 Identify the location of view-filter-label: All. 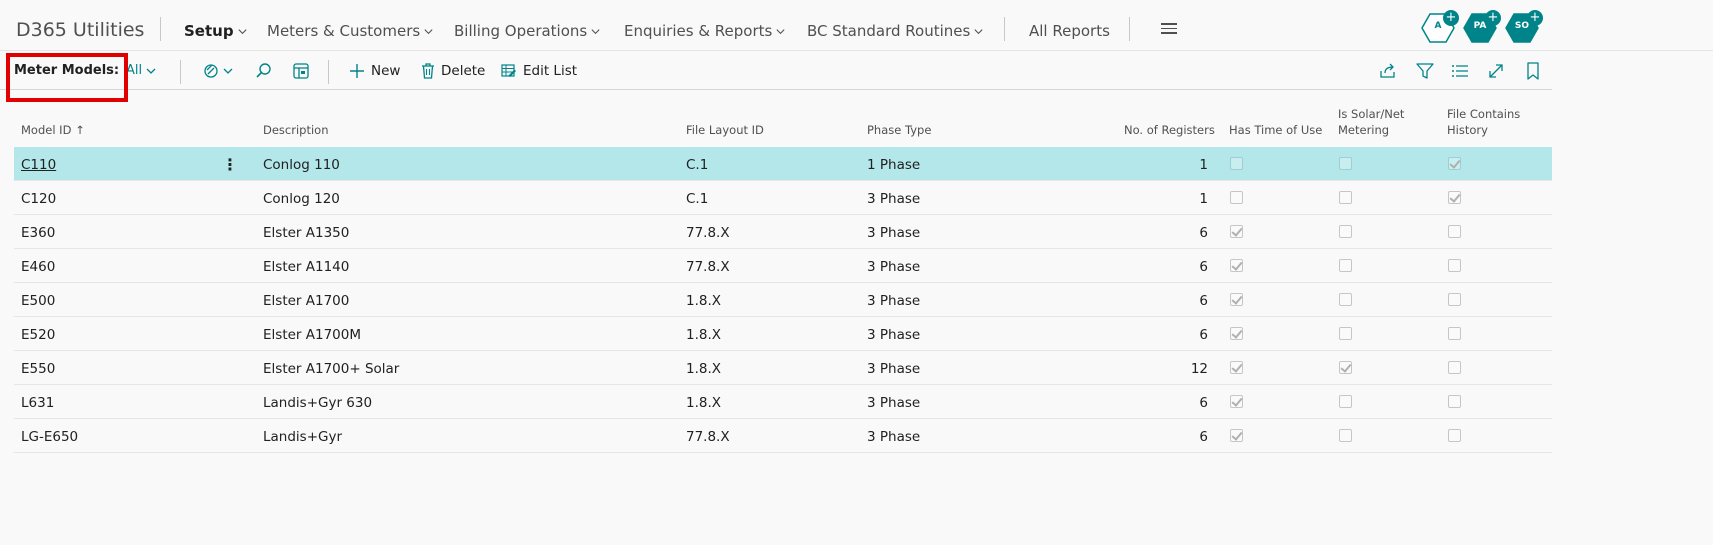
(134, 70).